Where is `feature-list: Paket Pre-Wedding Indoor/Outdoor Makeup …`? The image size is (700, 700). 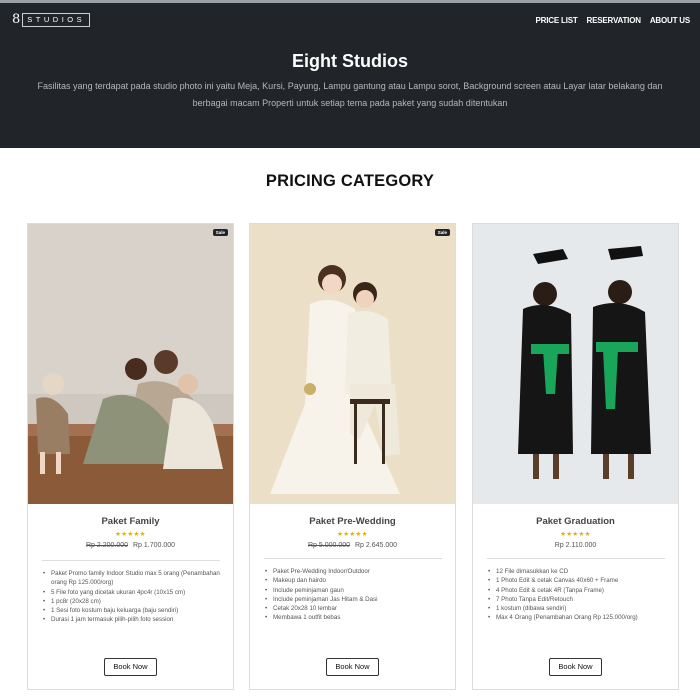 feature-list: Paket Pre-Wedding Indoor/Outdoor Makeup … is located at coordinates (356, 595).